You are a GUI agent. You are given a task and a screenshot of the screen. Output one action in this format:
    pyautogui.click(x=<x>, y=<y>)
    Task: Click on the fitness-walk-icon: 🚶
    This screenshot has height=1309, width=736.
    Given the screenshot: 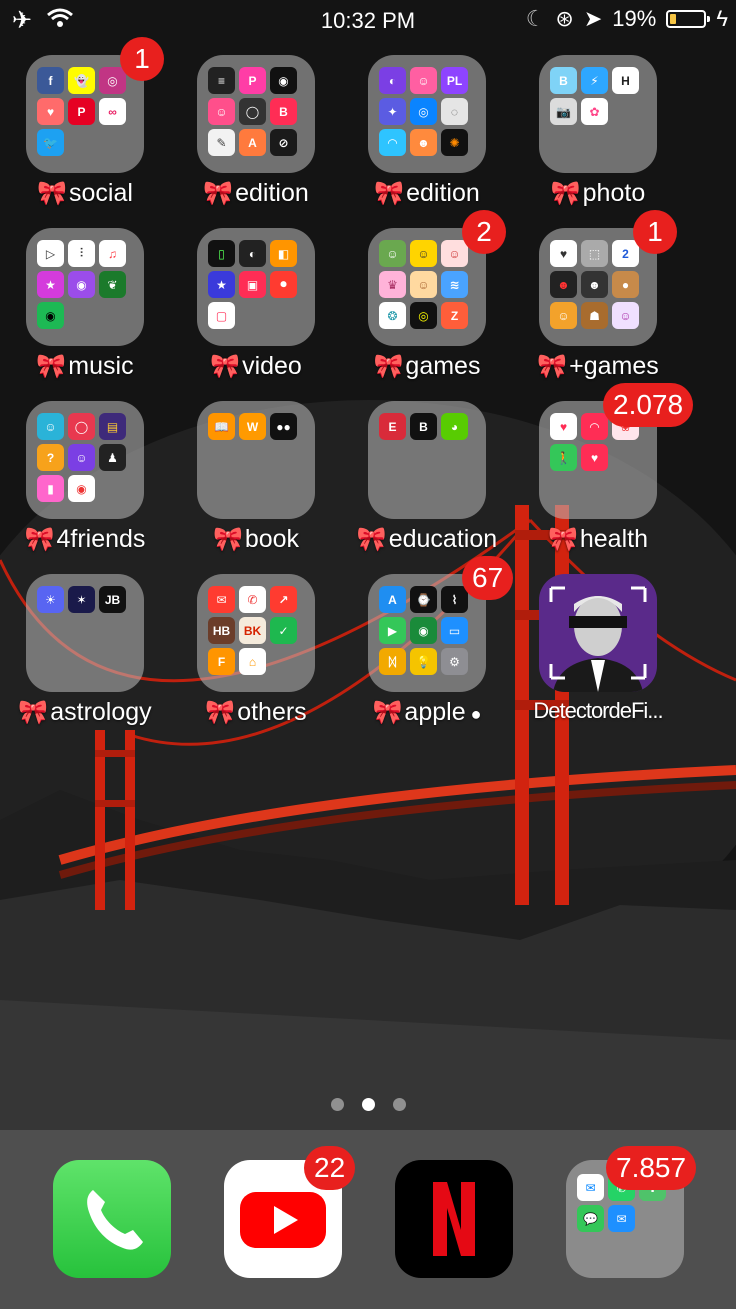 What is the action you would take?
    pyautogui.click(x=563, y=457)
    